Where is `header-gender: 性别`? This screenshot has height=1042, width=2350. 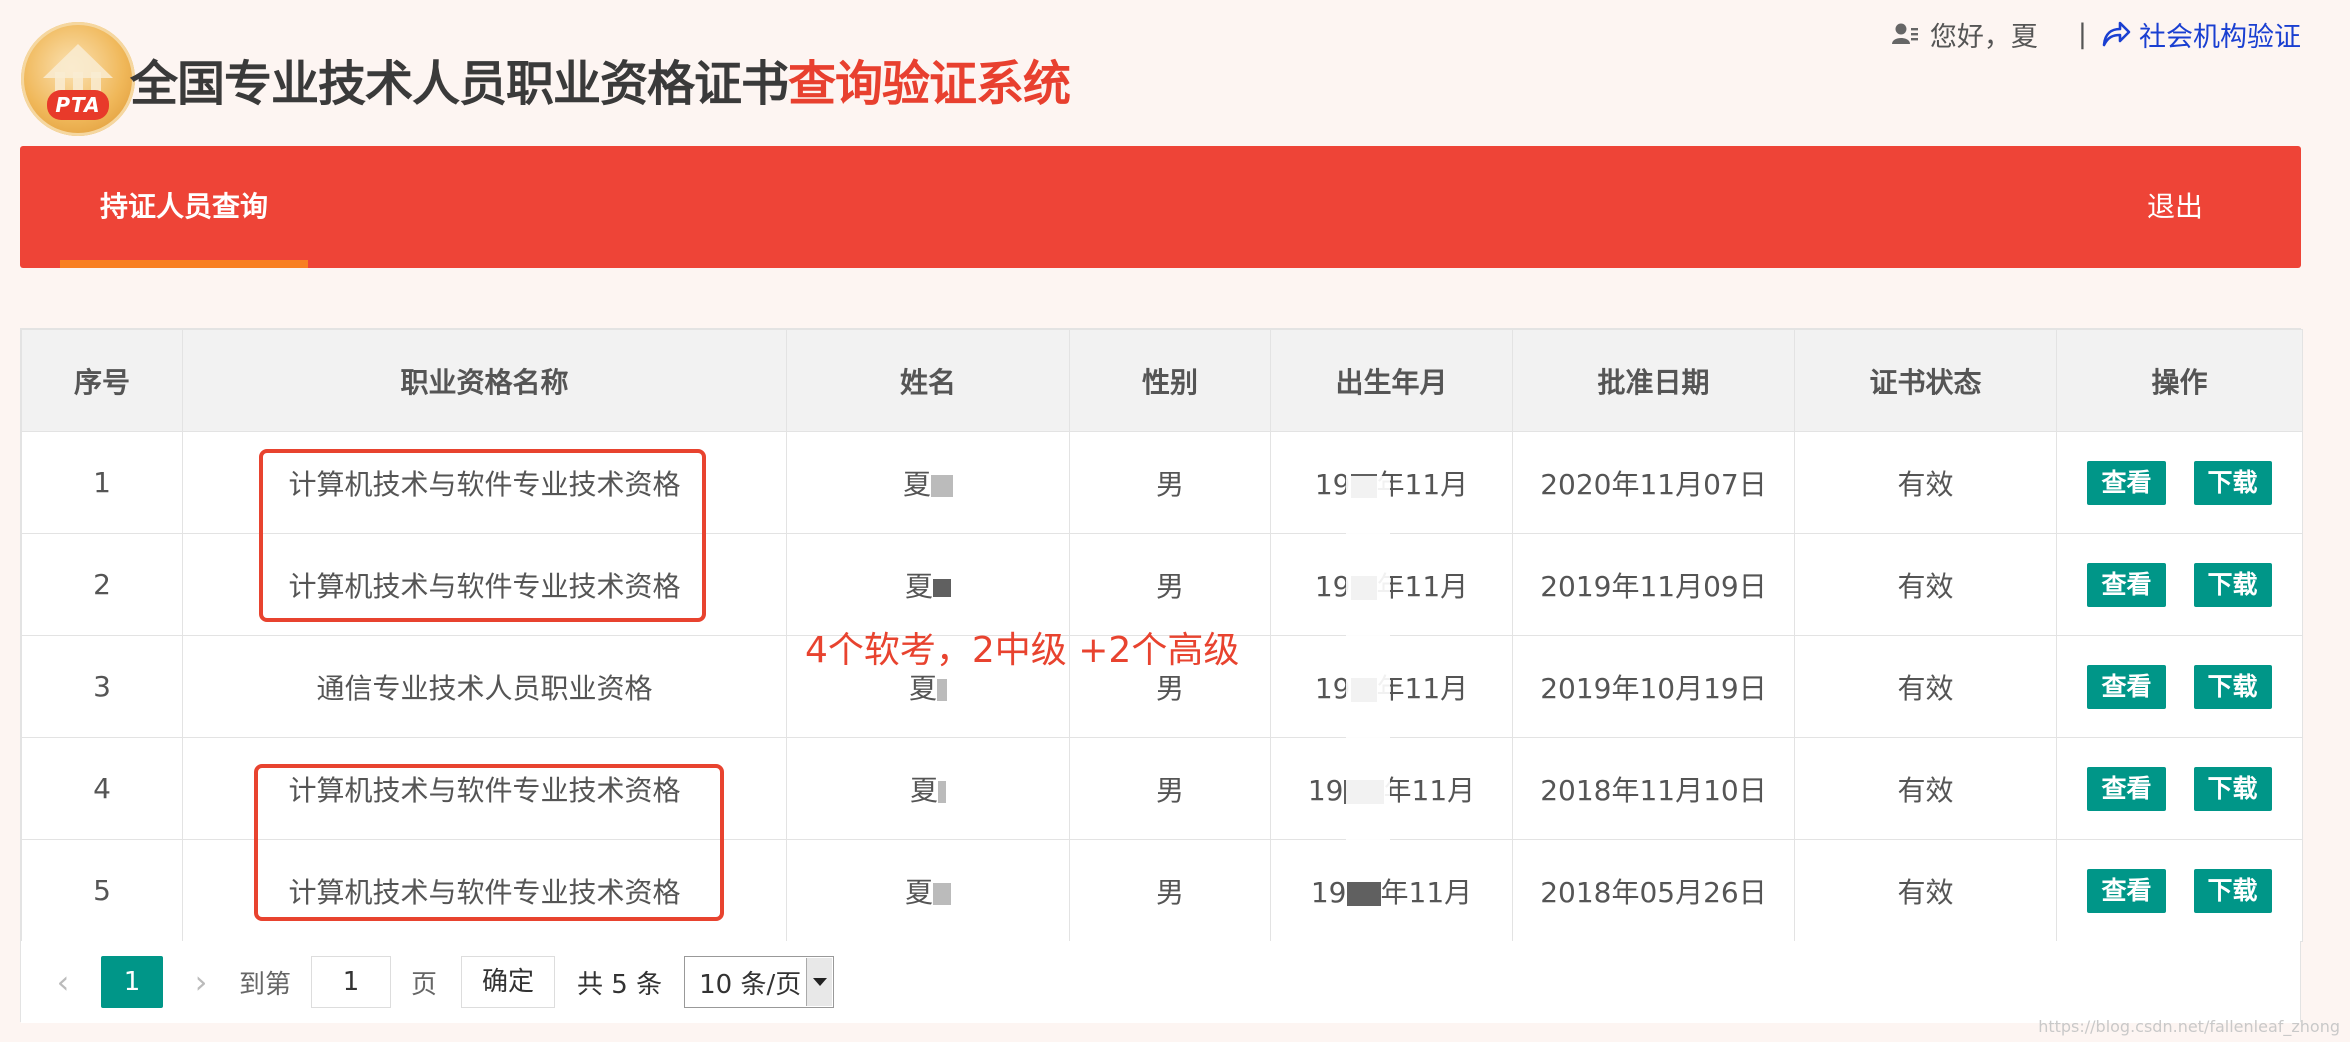
header-gender: 性别 is located at coordinates (1170, 380).